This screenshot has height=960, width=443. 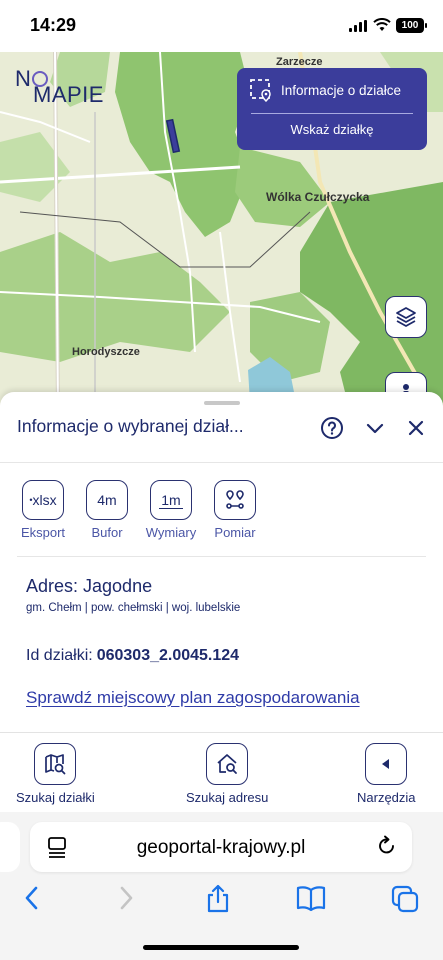 What do you see at coordinates (416, 428) in the screenshot?
I see `close-icon` at bounding box center [416, 428].